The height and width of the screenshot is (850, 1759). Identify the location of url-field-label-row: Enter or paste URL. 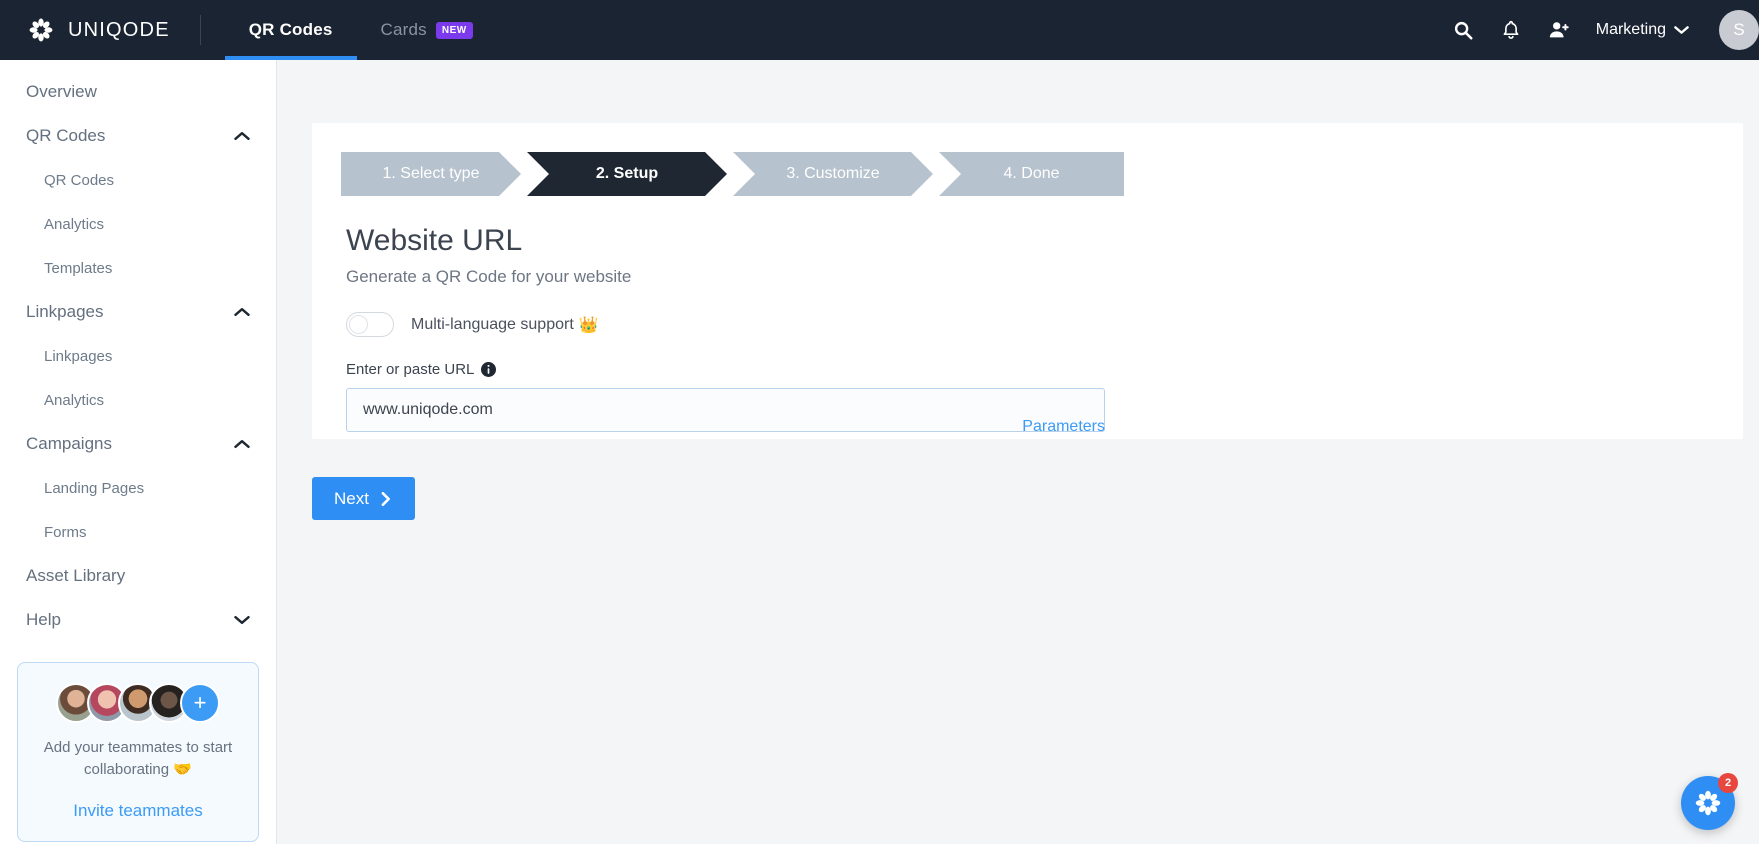
(1044, 369).